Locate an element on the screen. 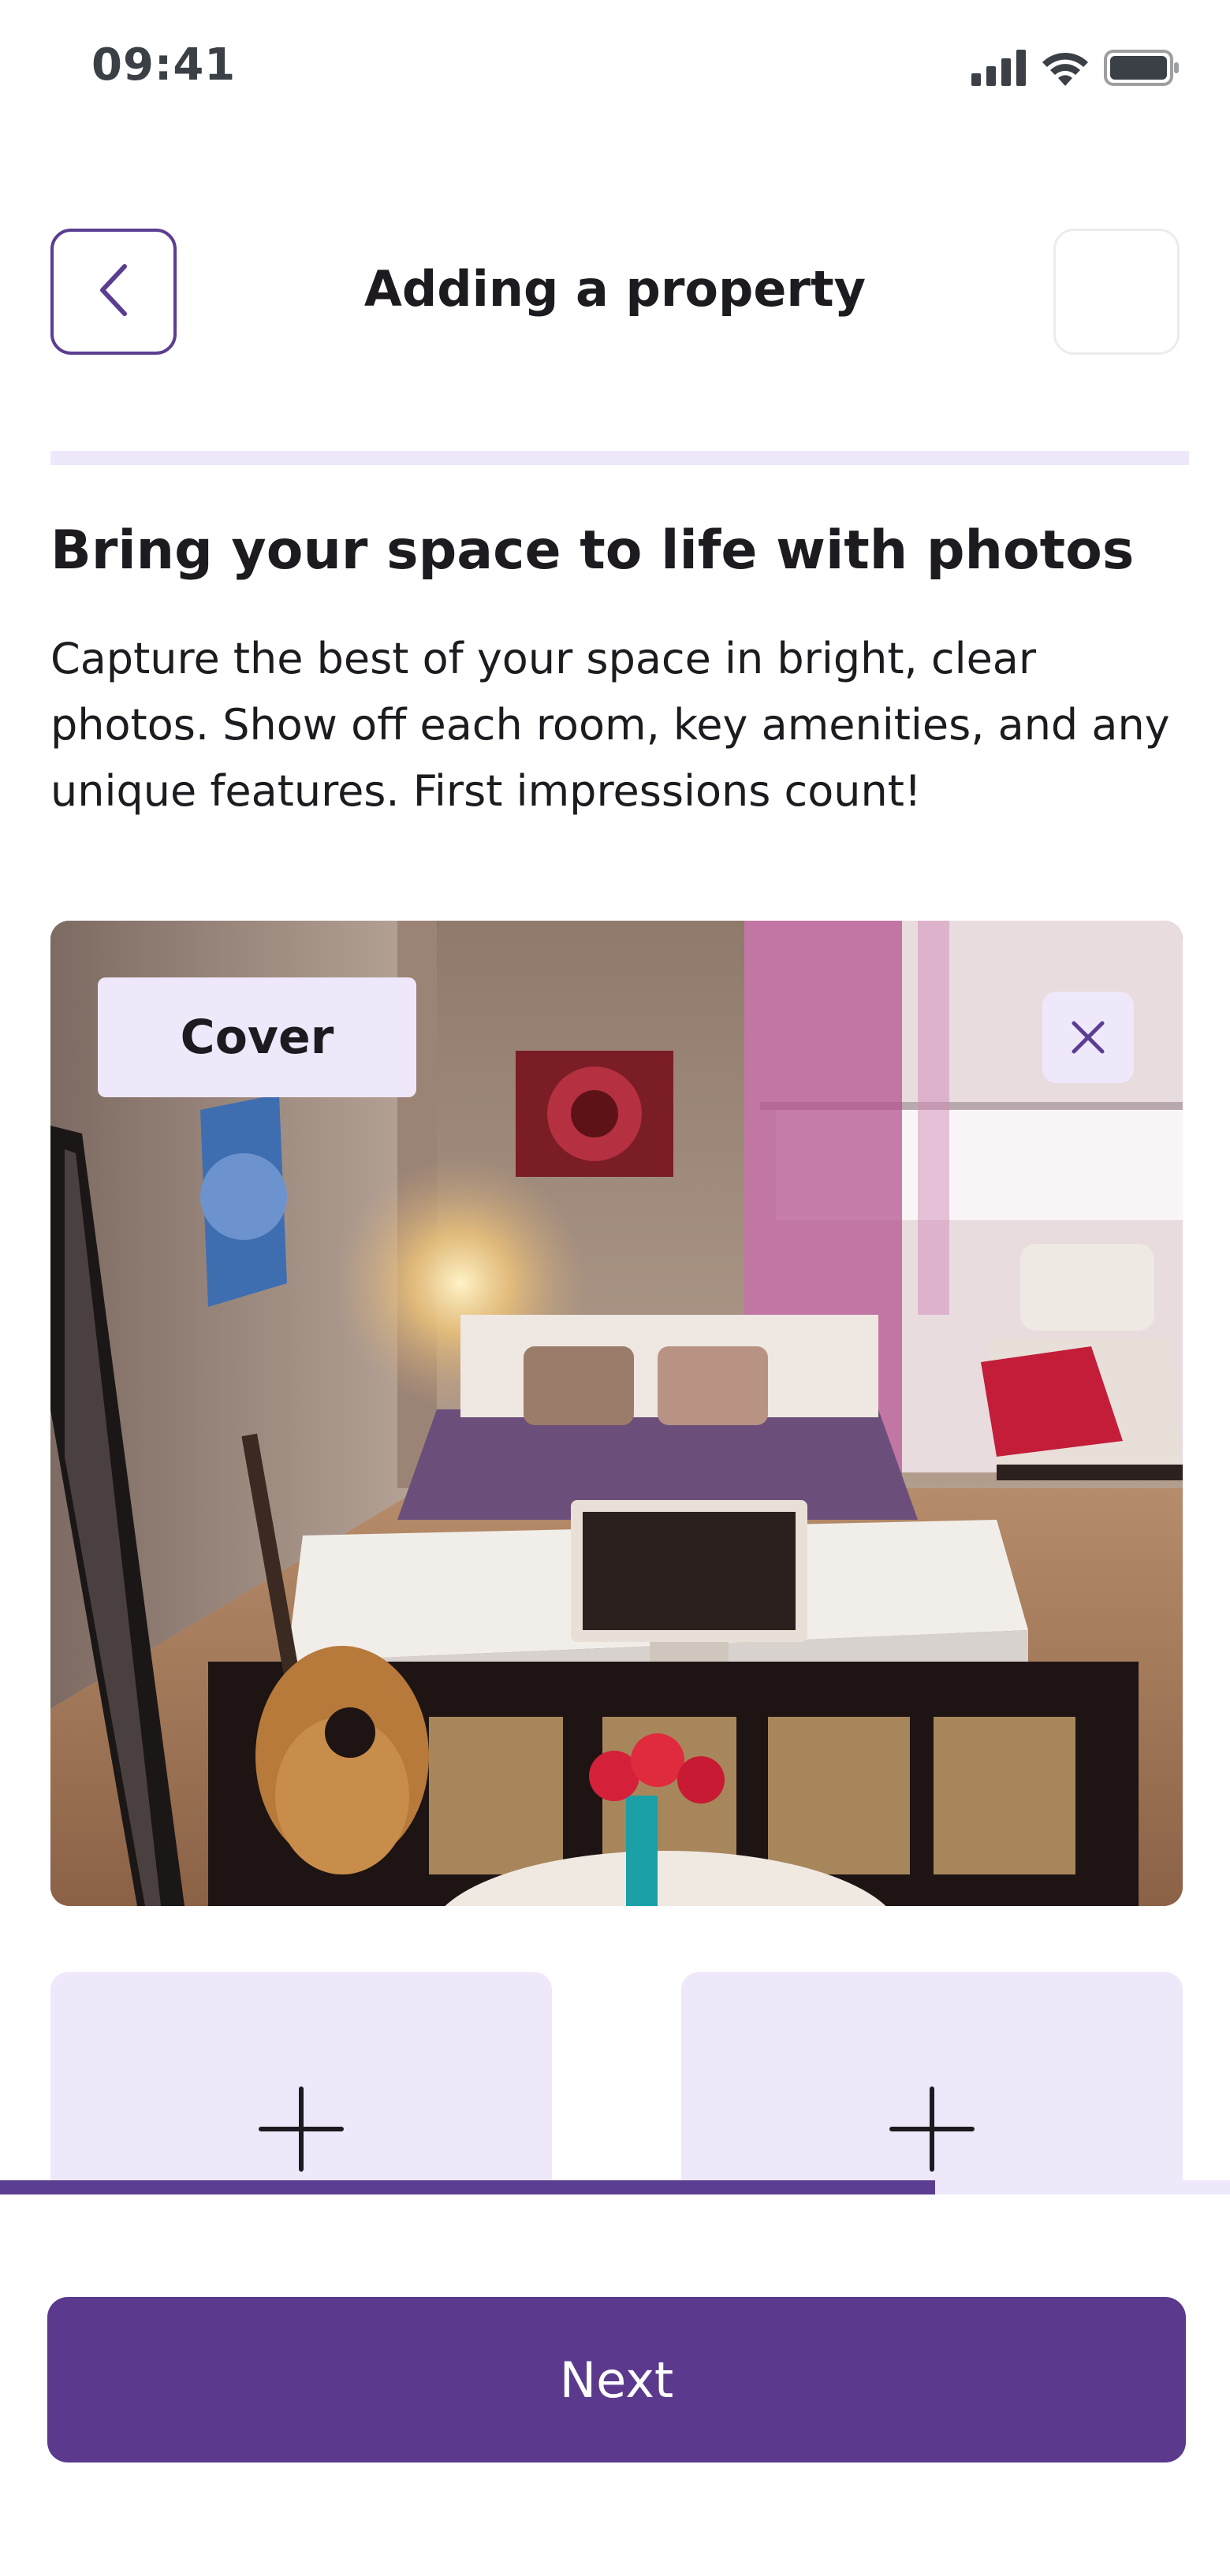  section-headline: Bring your space to life with photos is located at coordinates (592, 550).